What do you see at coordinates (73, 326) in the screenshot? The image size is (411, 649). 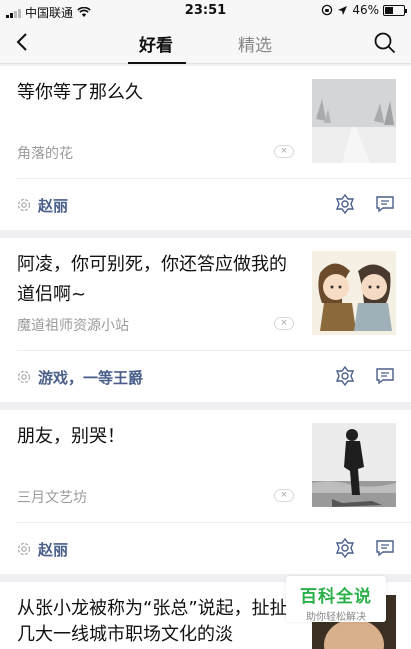 I see `article-source: 魔道祖师资源小站` at bounding box center [73, 326].